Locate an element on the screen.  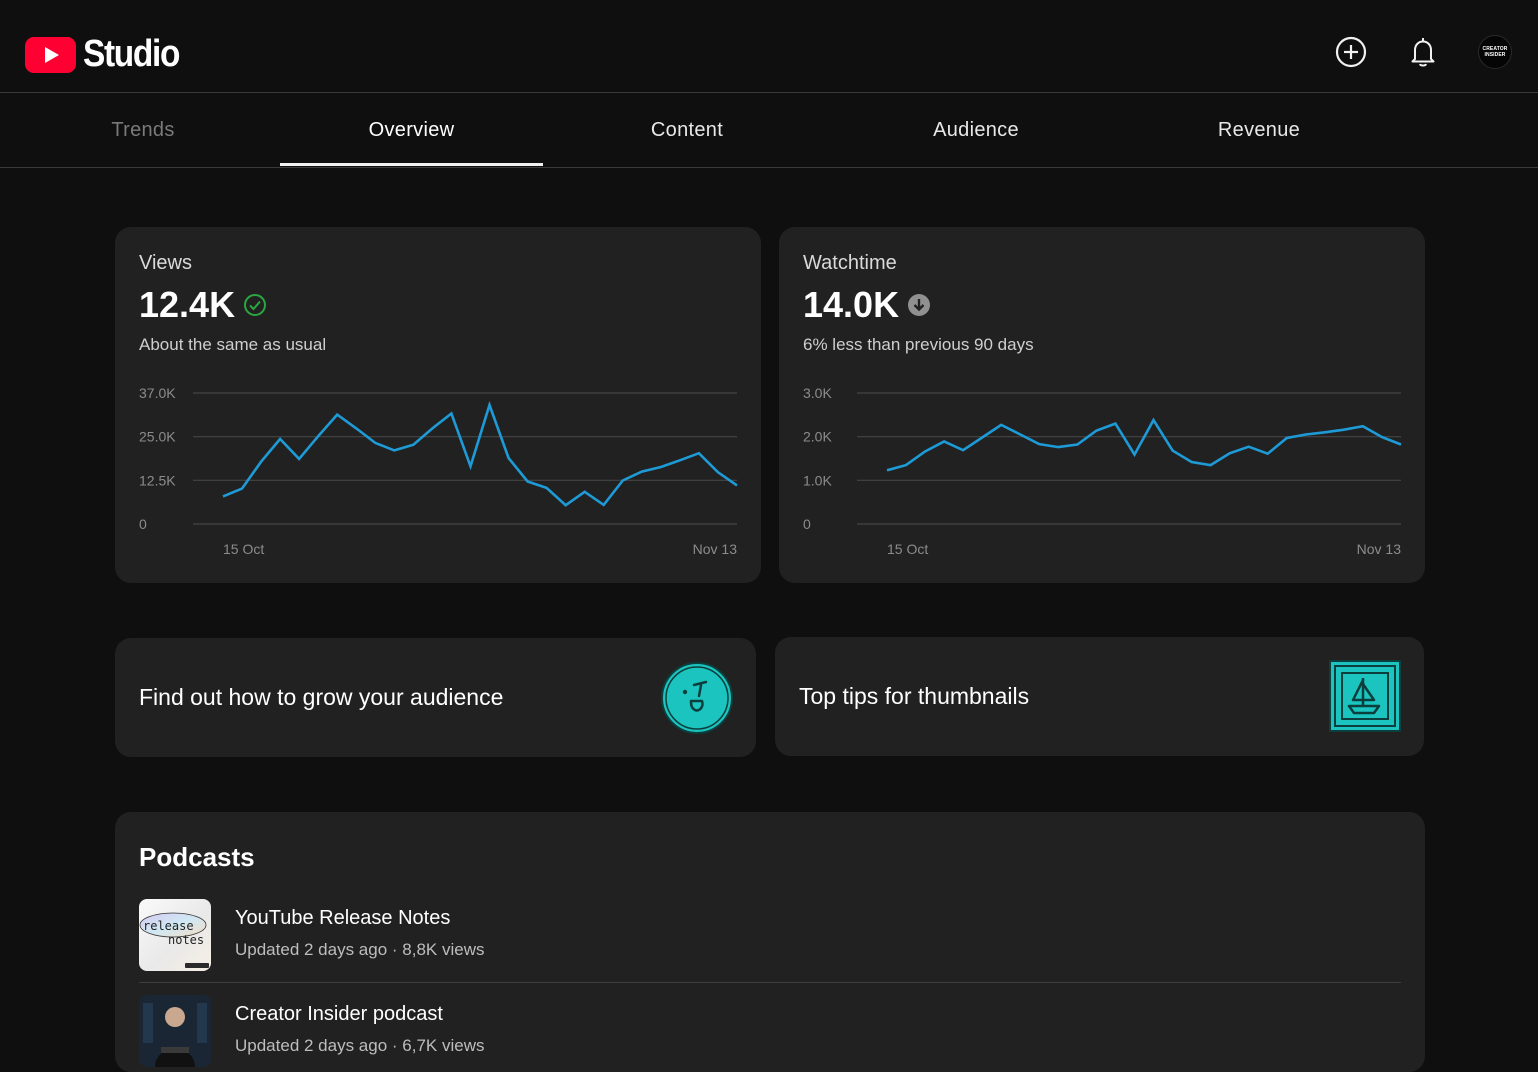
tip-title-grow-audience: Find out how to grow your audience is located at coordinates (321, 697).